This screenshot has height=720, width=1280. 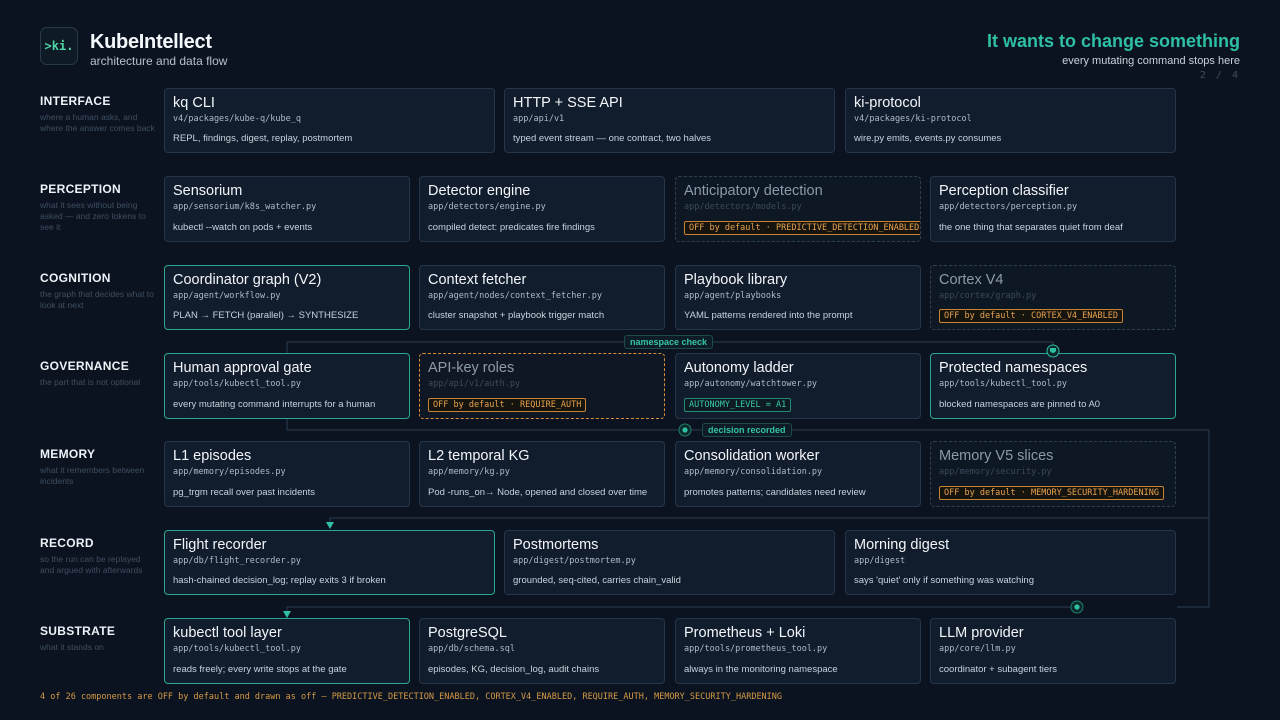 I want to click on card-description: coordinator + subagent tiers, so click(x=998, y=669).